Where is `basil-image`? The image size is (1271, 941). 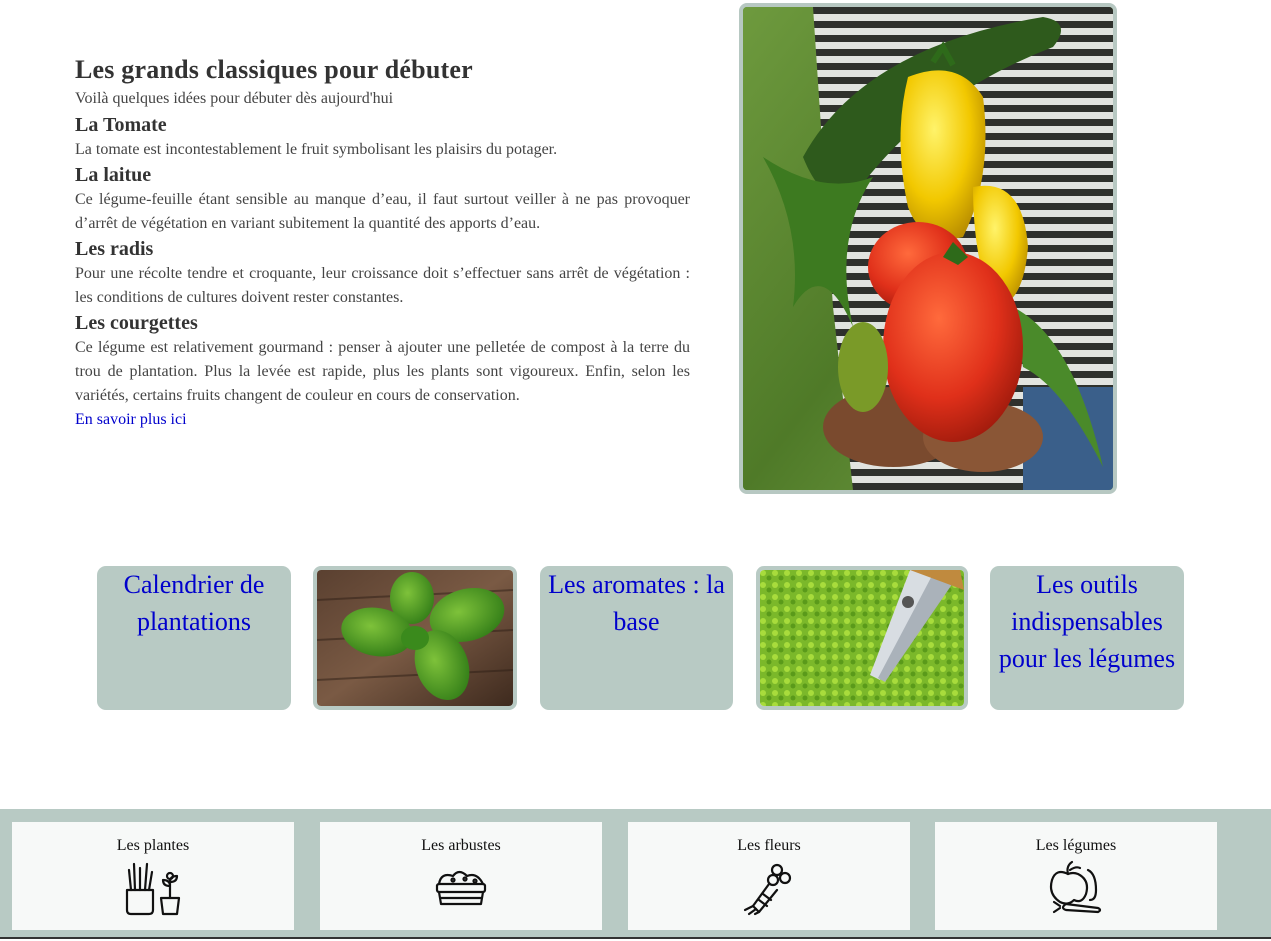
basil-image is located at coordinates (415, 638).